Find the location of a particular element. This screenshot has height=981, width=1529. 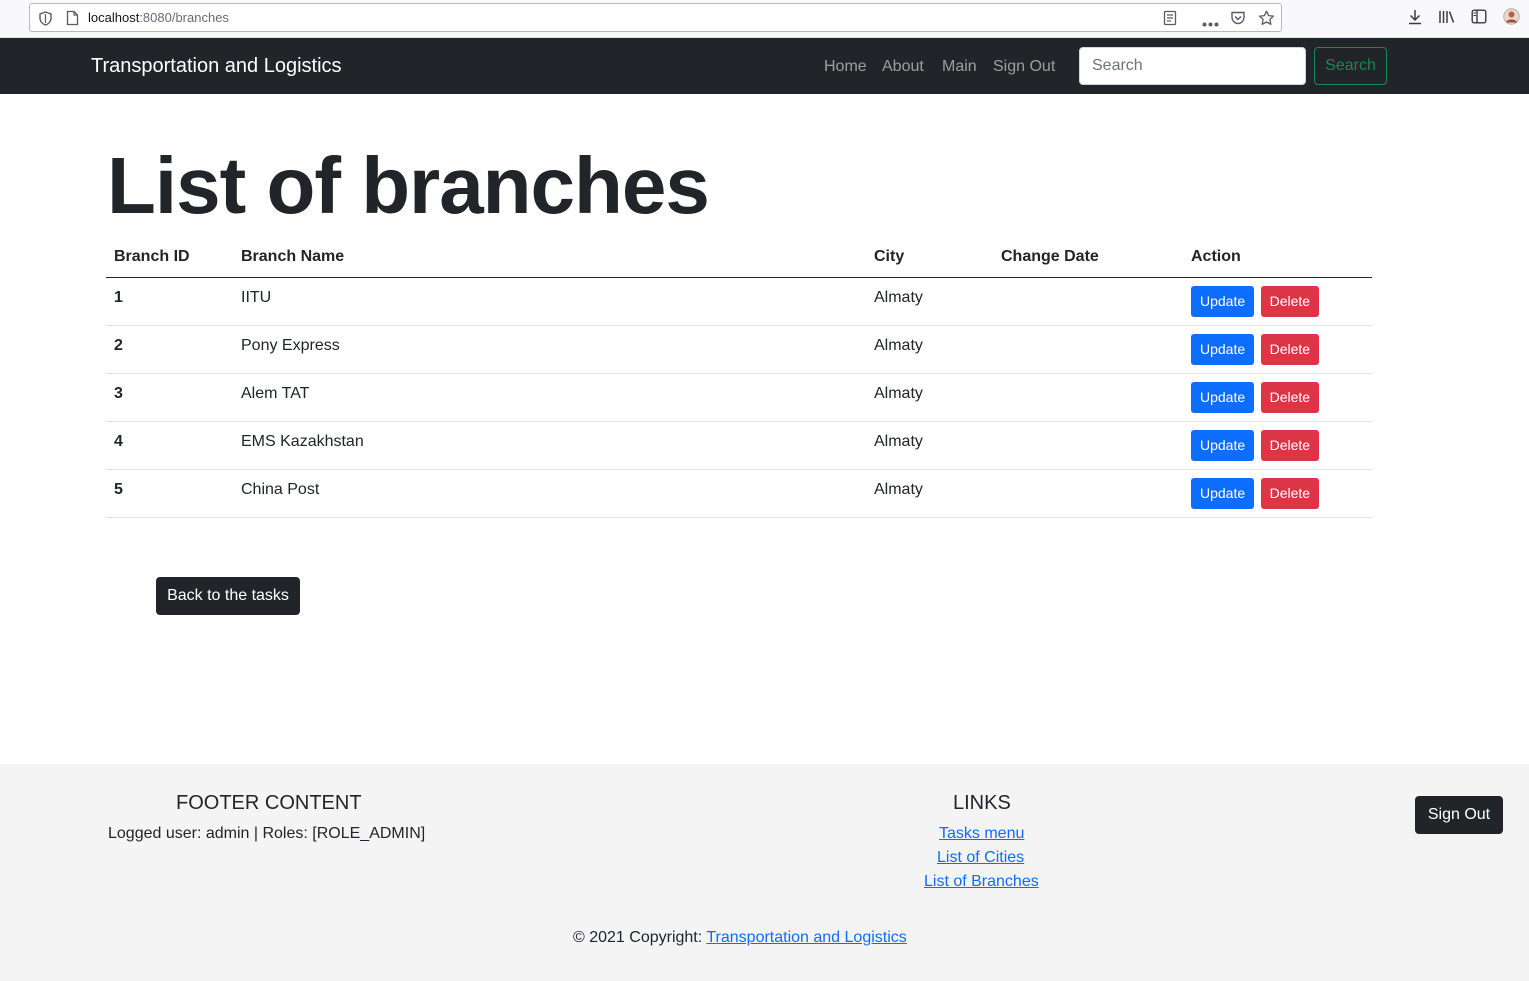

nav-link-sign-out: Sign Out is located at coordinates (1024, 67).